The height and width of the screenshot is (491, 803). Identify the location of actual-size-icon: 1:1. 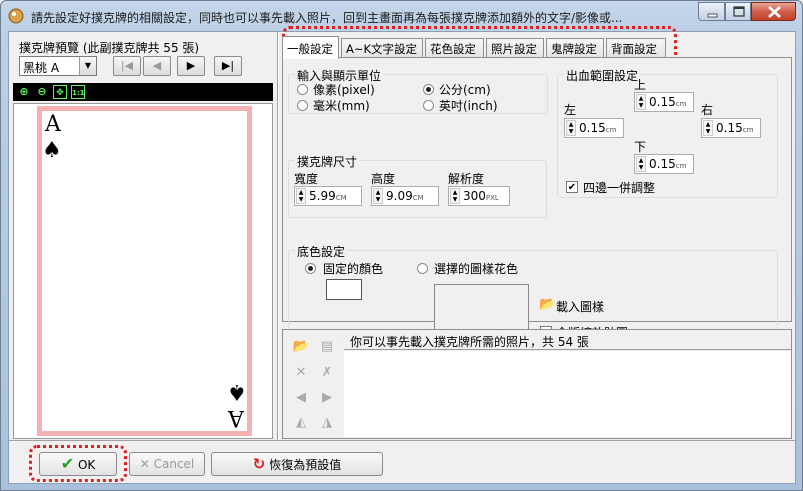
(78, 92).